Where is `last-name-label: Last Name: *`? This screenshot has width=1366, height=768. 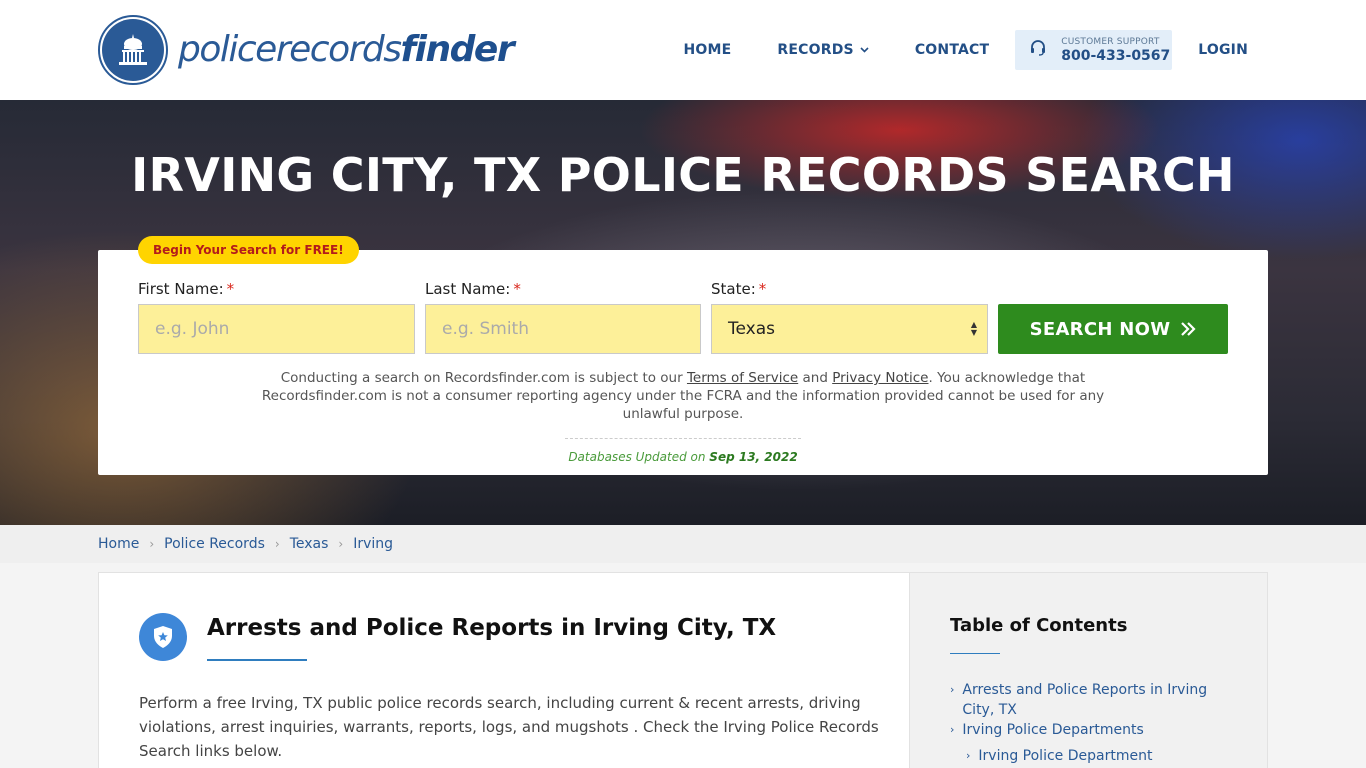
last-name-label: Last Name: * is located at coordinates (473, 289).